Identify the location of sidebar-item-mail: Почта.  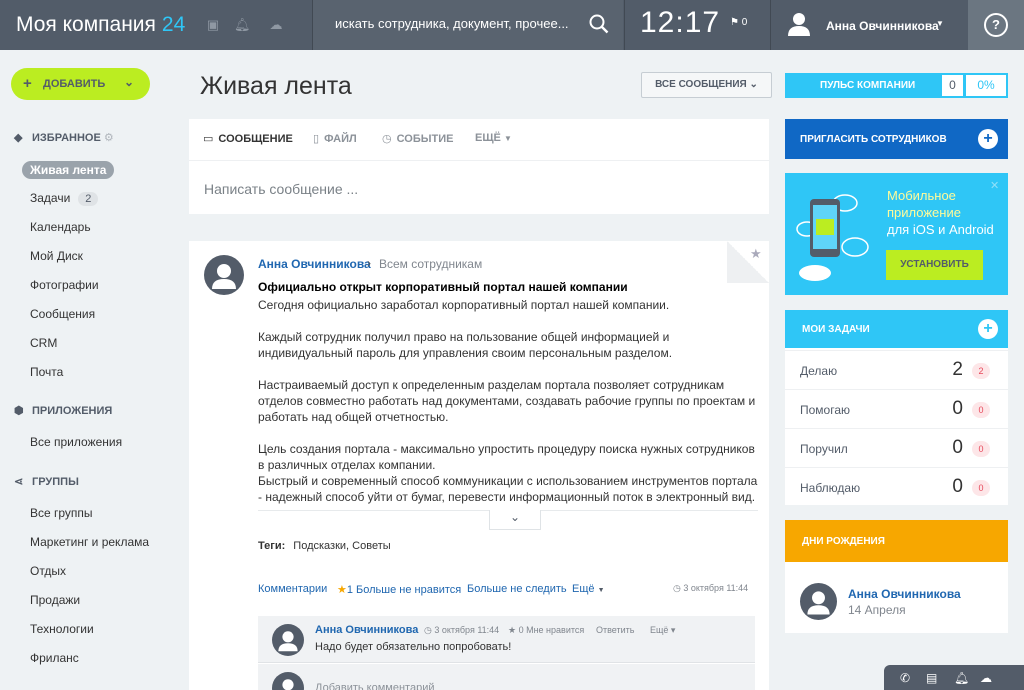
(46, 372).